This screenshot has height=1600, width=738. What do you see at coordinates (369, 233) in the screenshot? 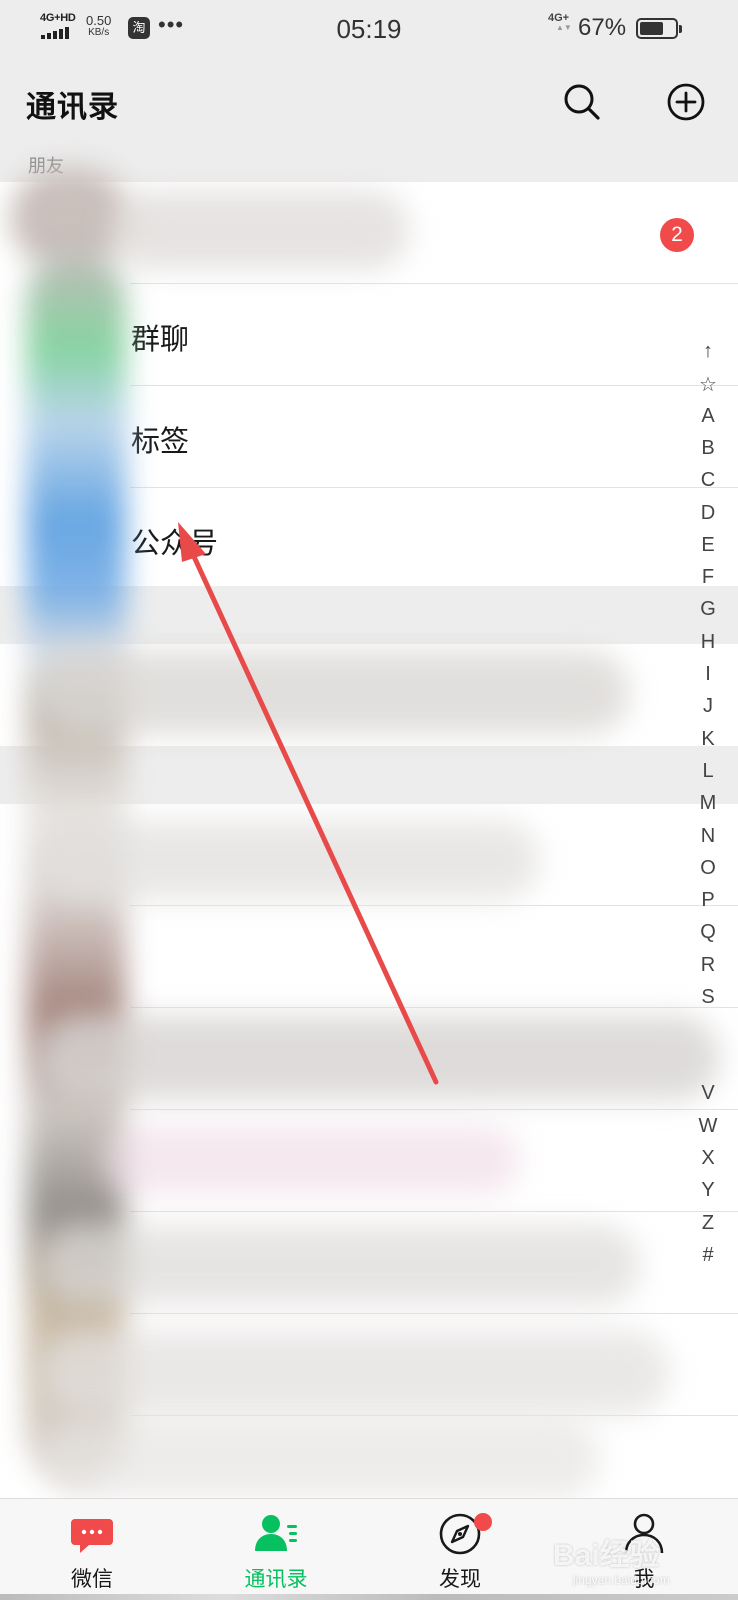
I see `new-friends-row` at bounding box center [369, 233].